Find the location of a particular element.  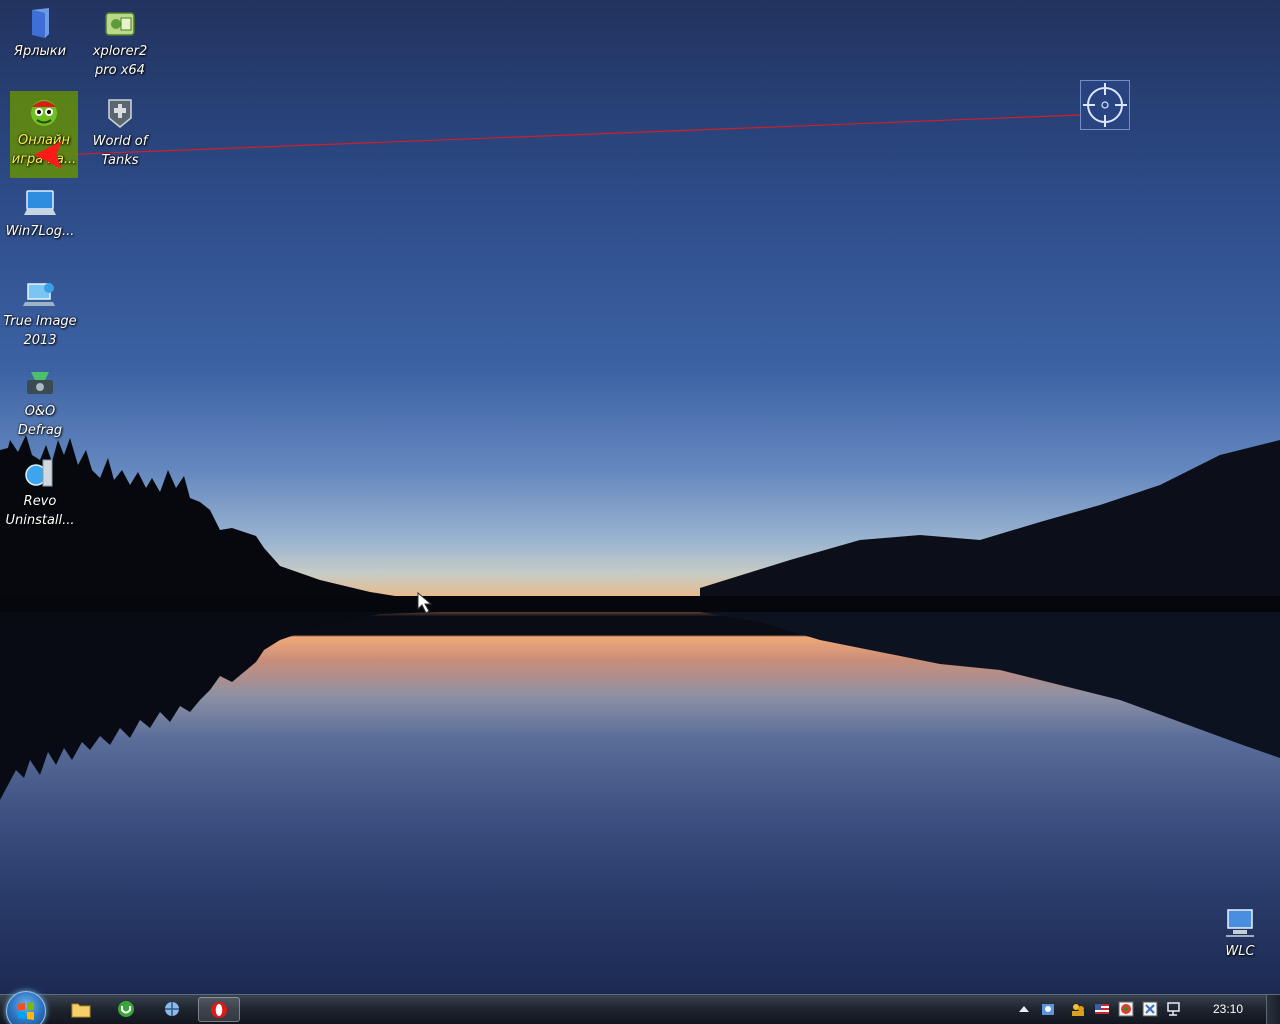

network-monitor-icon is located at coordinates (1174, 1009).